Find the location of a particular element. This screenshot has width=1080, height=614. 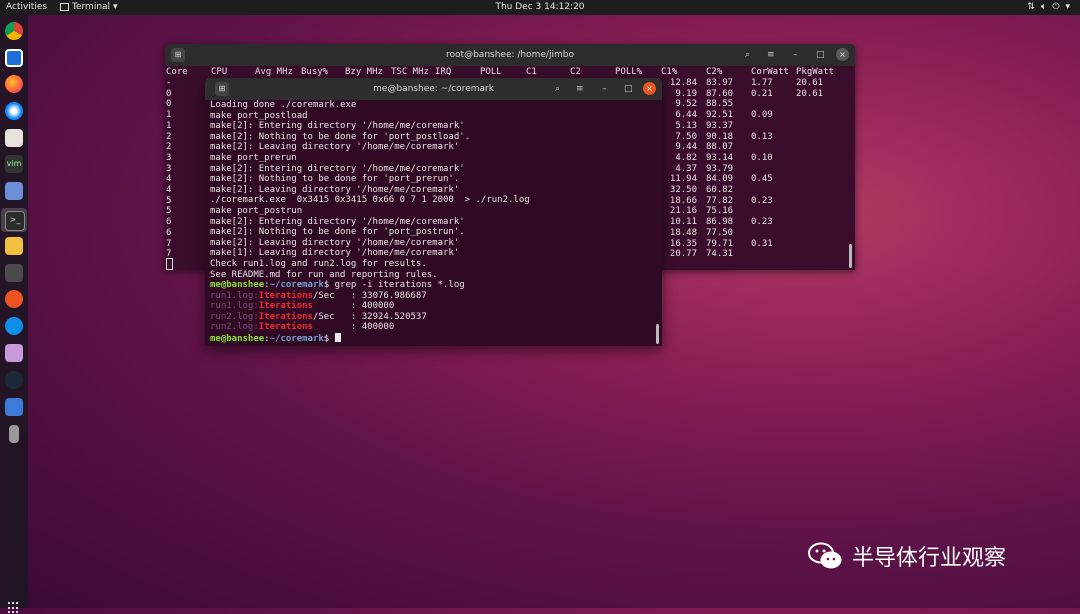

text-editor-icon is located at coordinates (14, 407).